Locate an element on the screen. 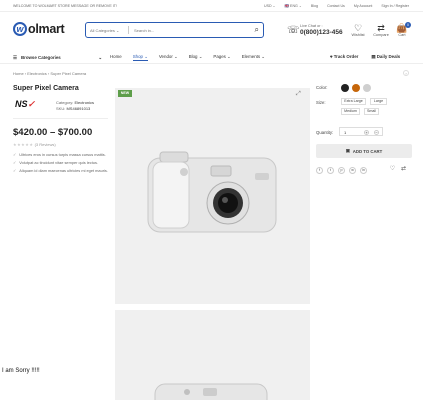 Image resolution: width=423 pixels, height=400 pixels. search-bar: All Categories ⌄ Search in... ⌕ is located at coordinates (174, 30).